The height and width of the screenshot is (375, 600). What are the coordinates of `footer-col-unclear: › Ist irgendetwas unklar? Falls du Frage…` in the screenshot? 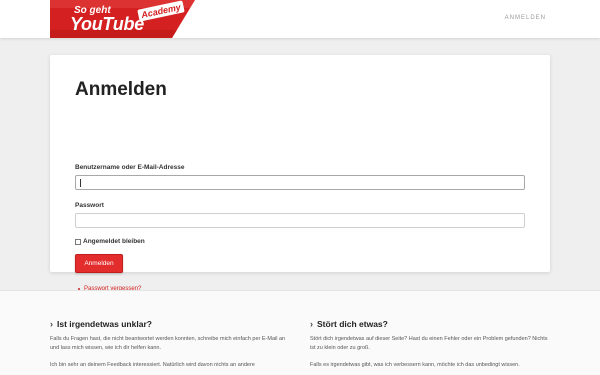 It's located at (170, 347).